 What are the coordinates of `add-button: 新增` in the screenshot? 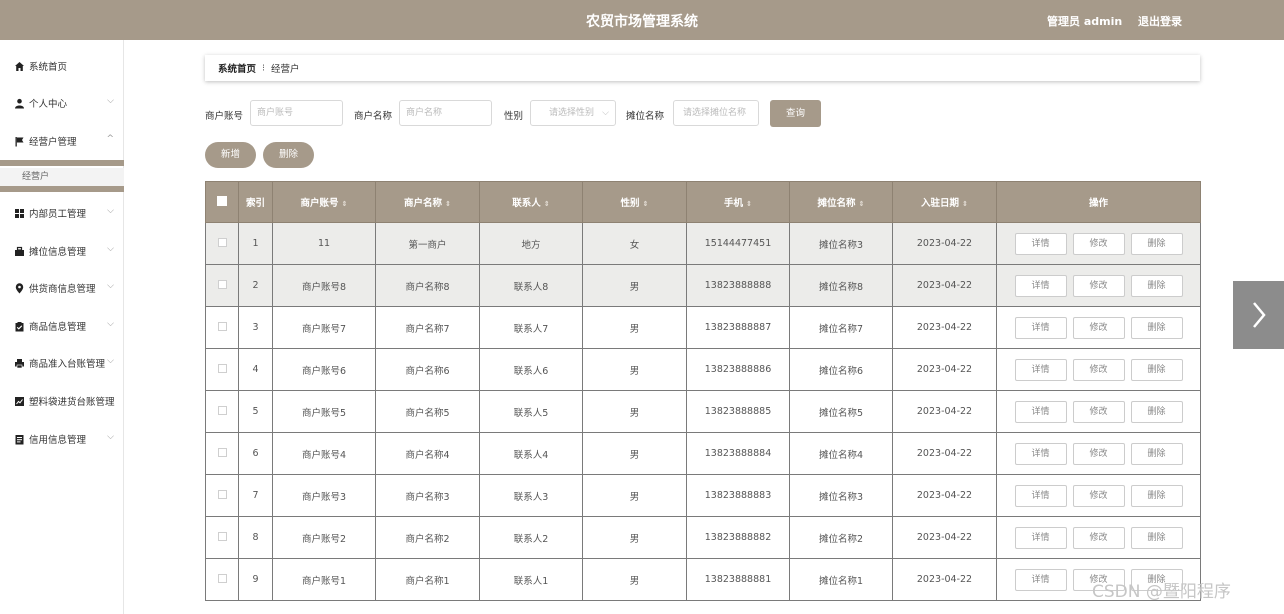 It's located at (230, 155).